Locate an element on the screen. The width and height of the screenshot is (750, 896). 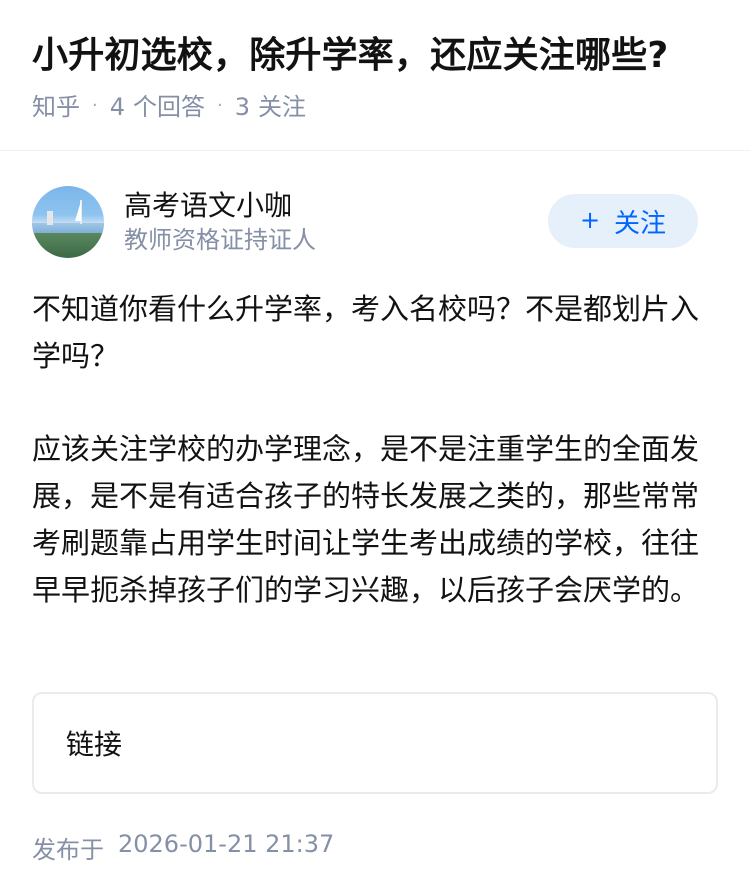
question-title: 小升初选校，除升学率，还应关注哪些? is located at coordinates (375, 55).